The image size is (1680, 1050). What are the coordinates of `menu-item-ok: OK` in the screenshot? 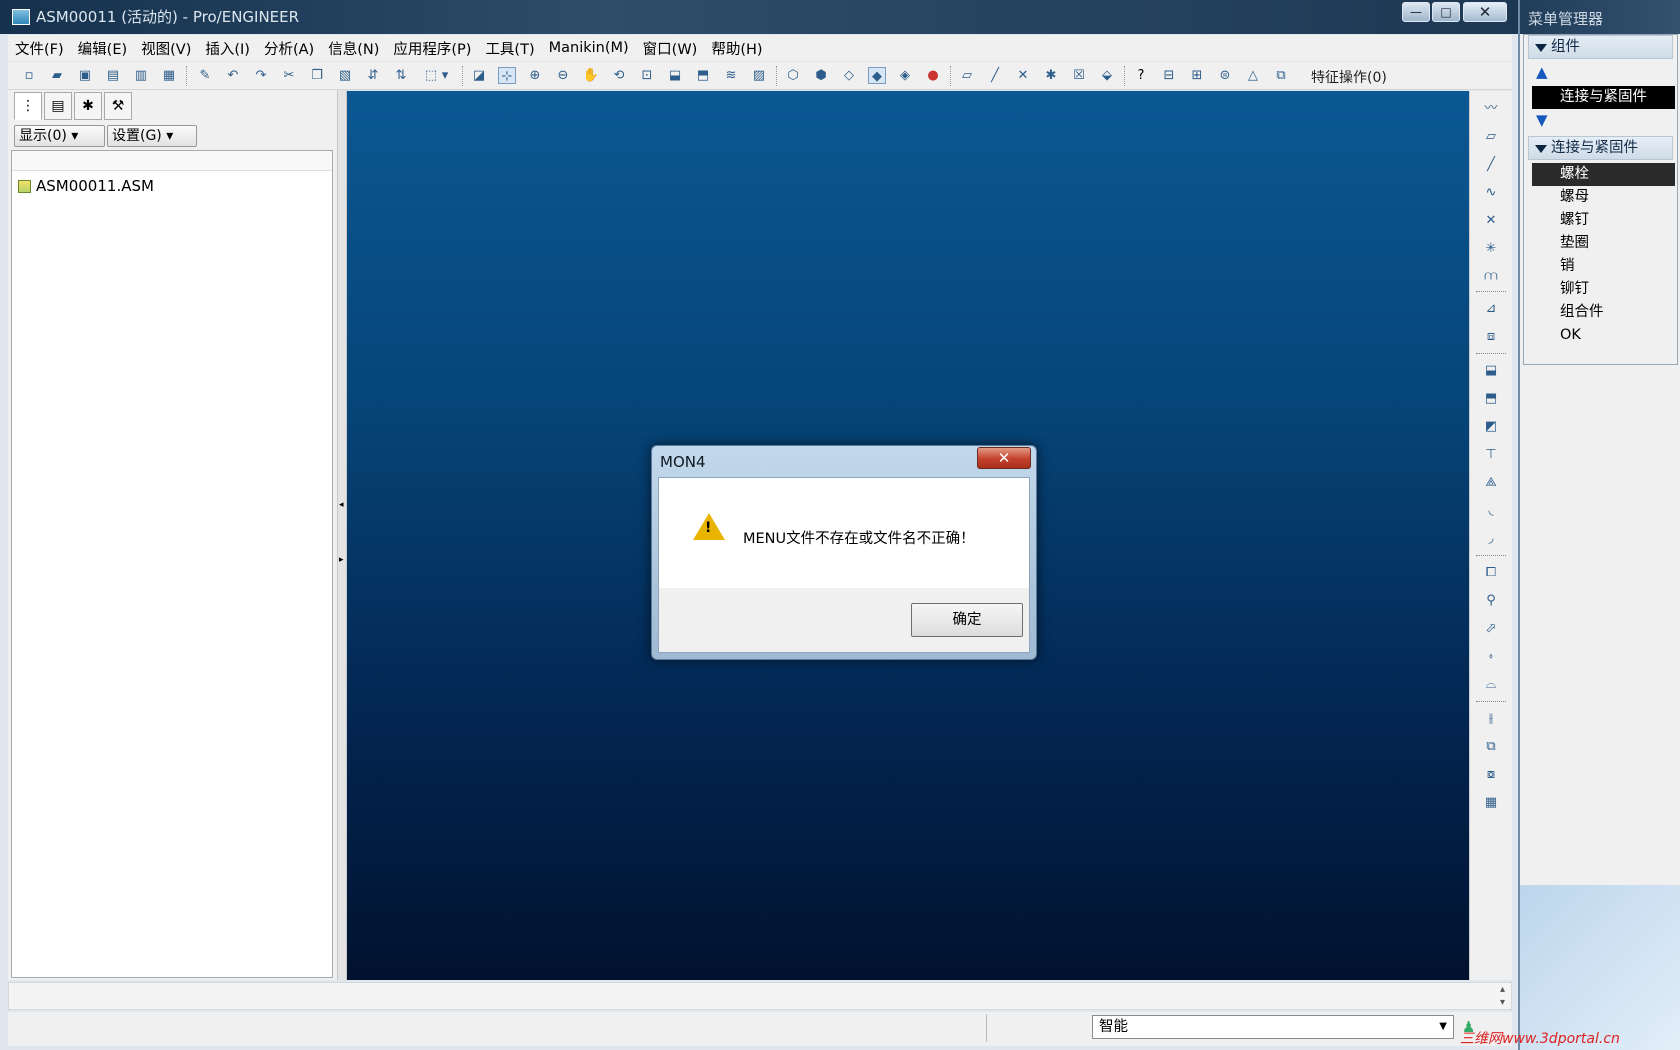 It's located at (1603, 335).